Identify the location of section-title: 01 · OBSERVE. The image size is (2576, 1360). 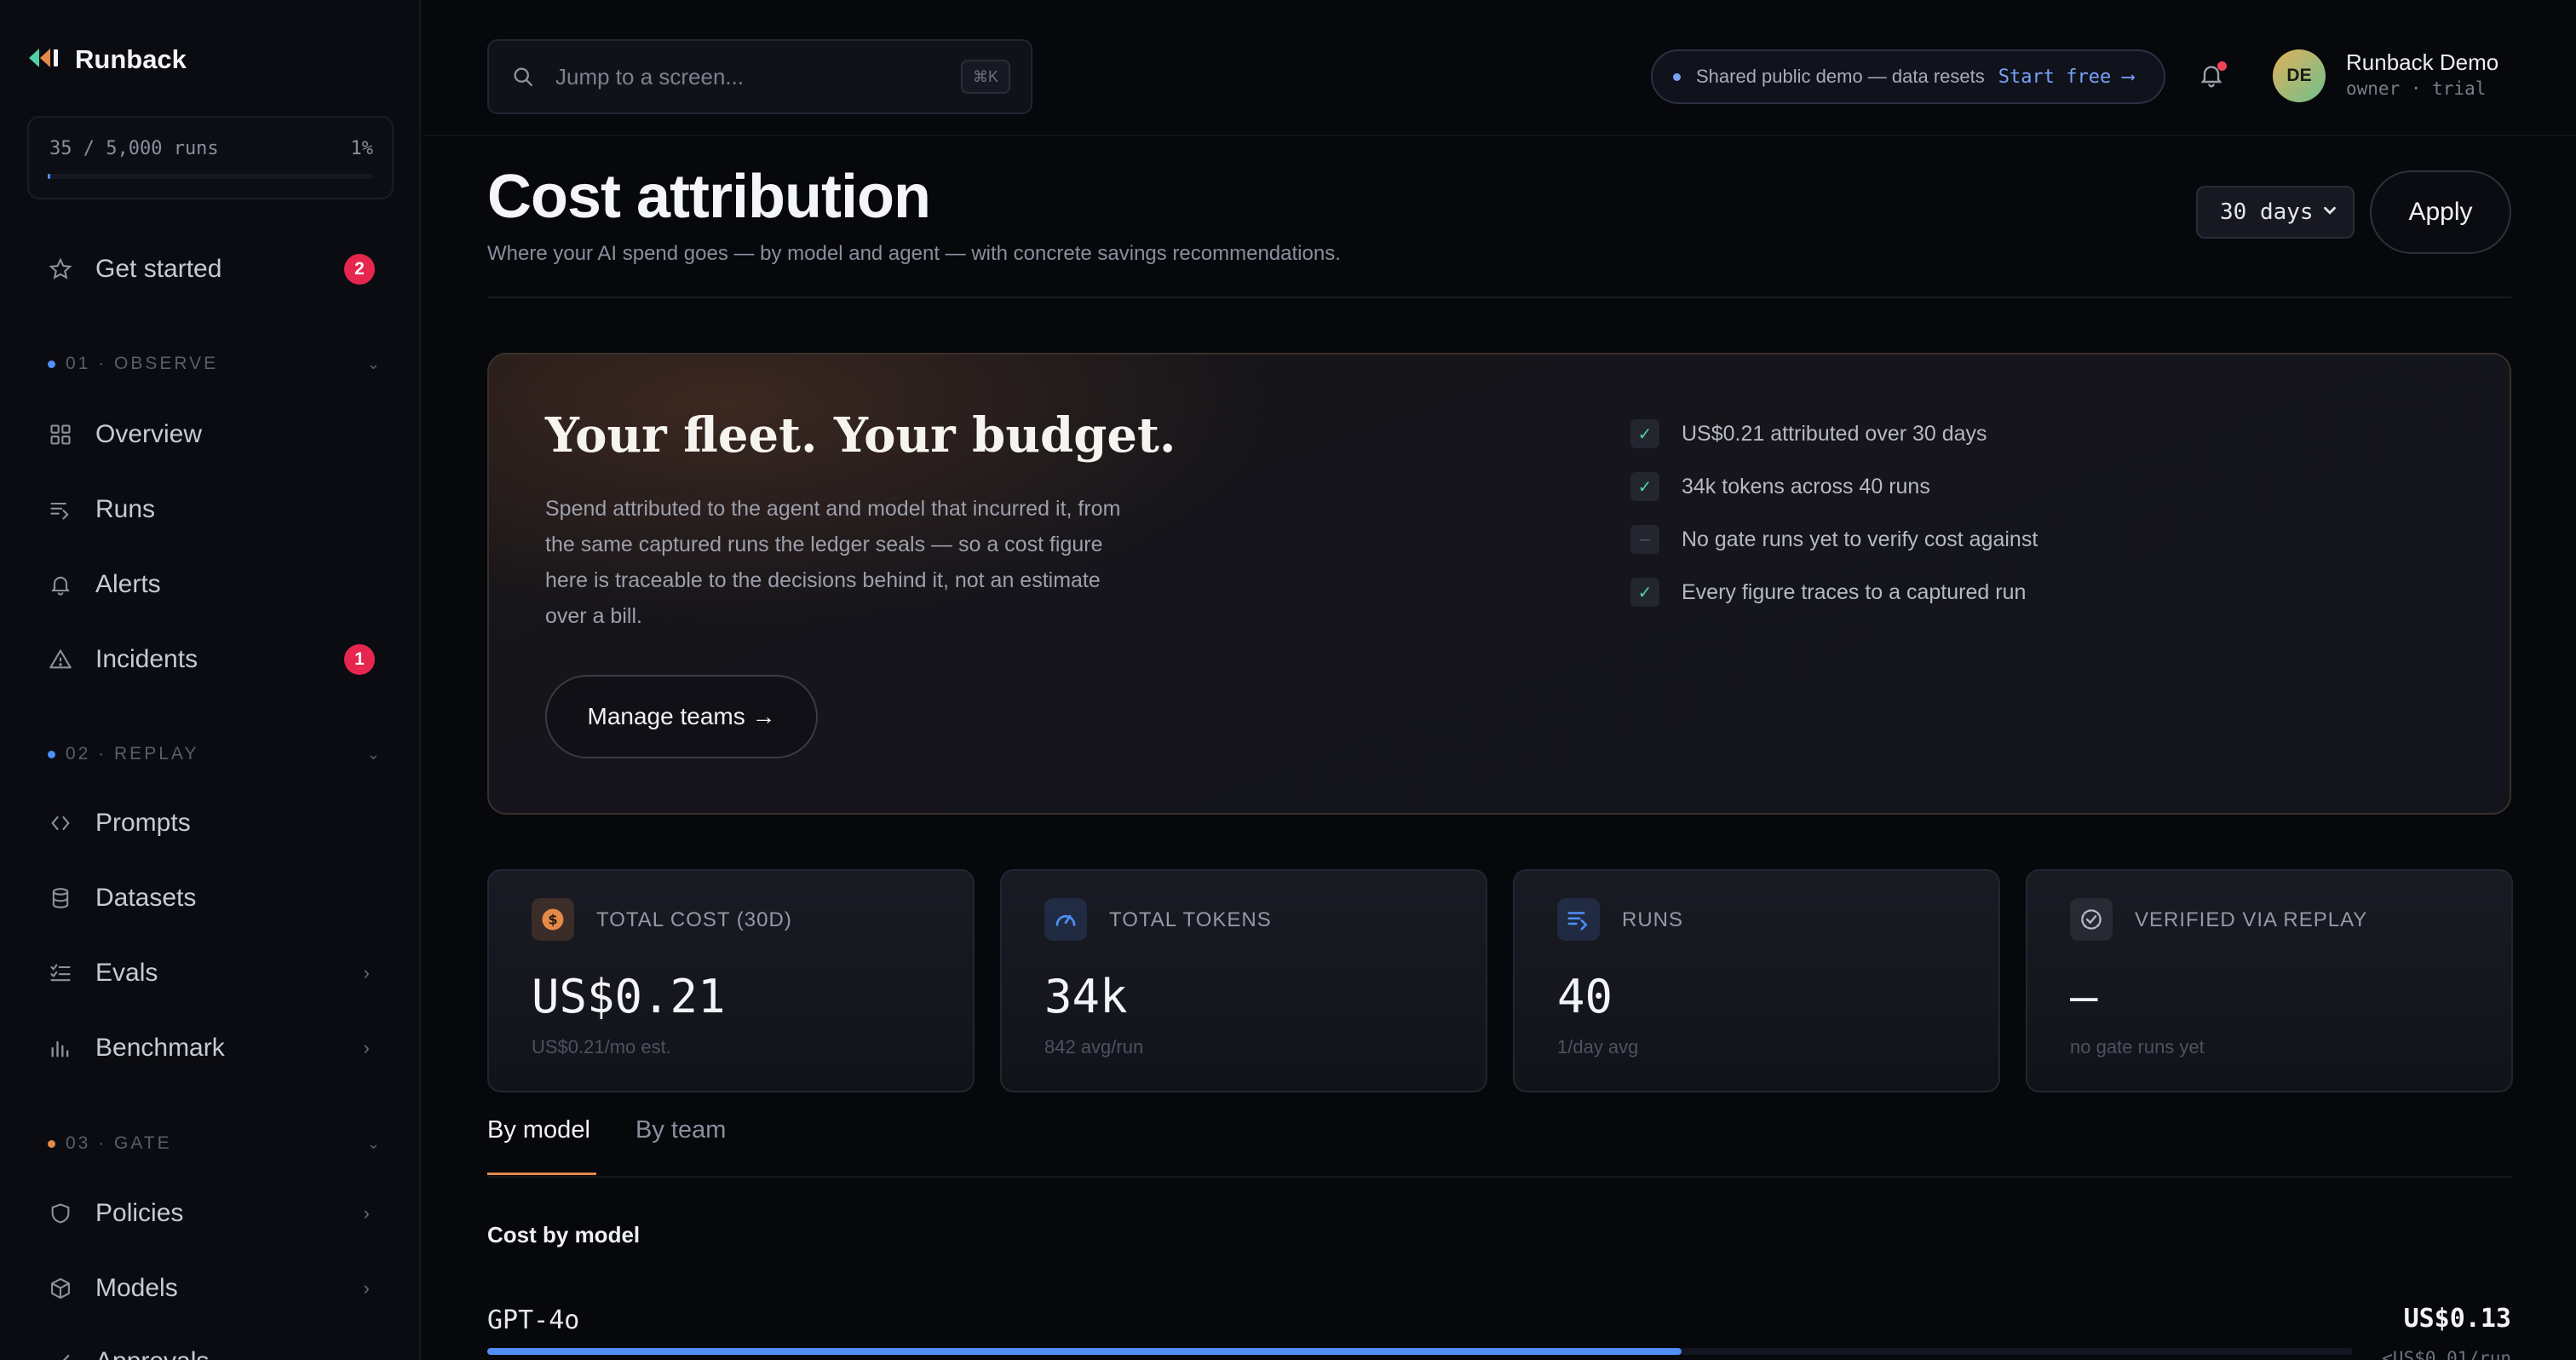
(142, 363).